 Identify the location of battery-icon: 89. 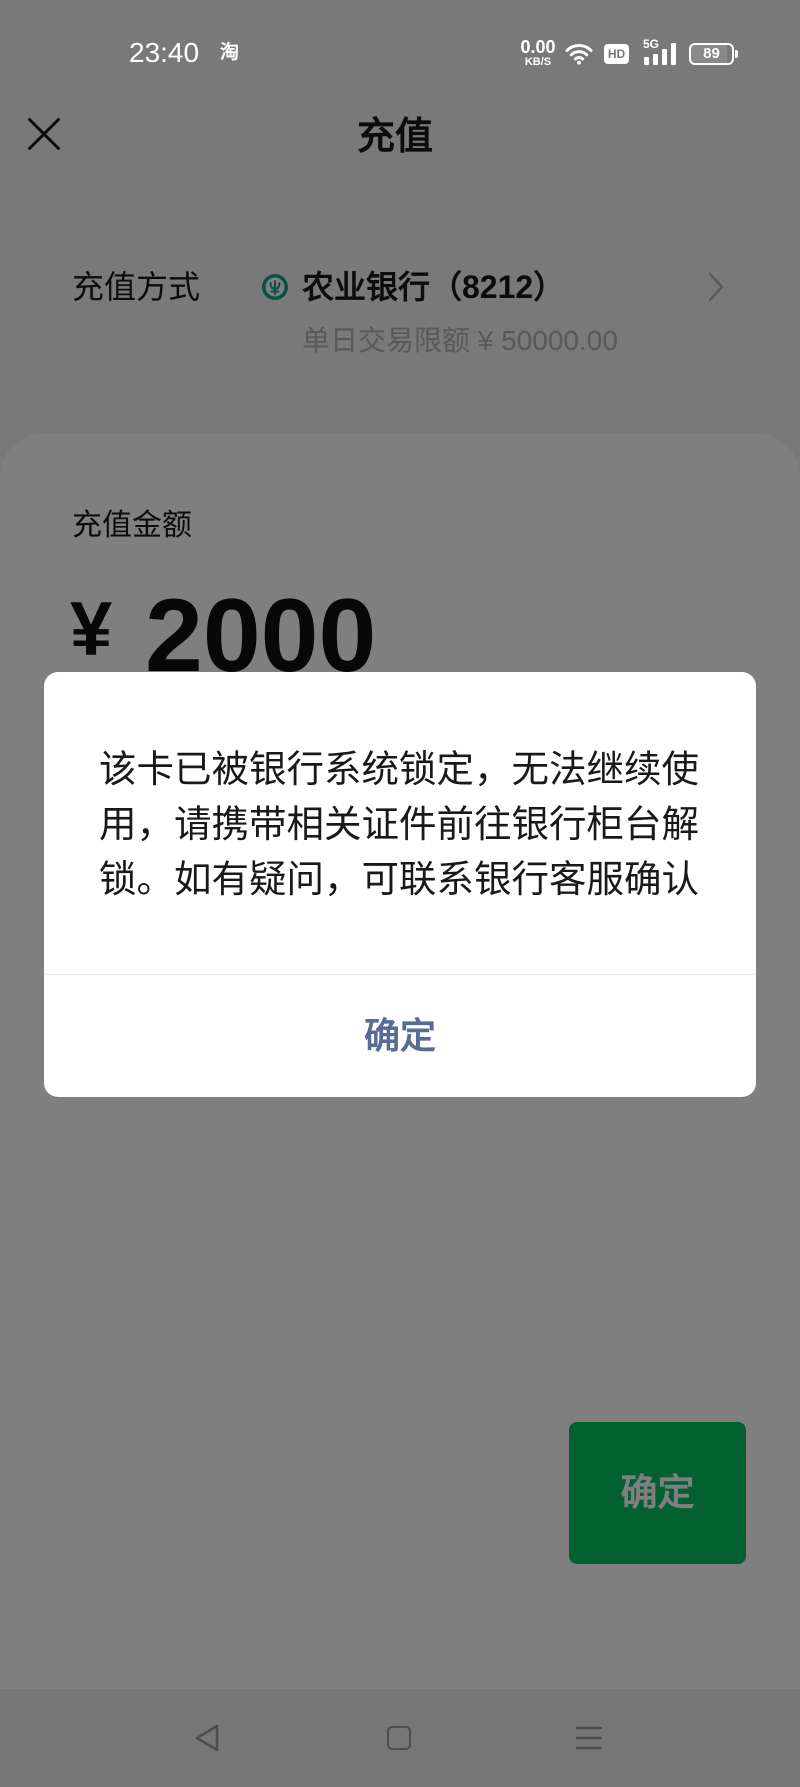
(711, 54).